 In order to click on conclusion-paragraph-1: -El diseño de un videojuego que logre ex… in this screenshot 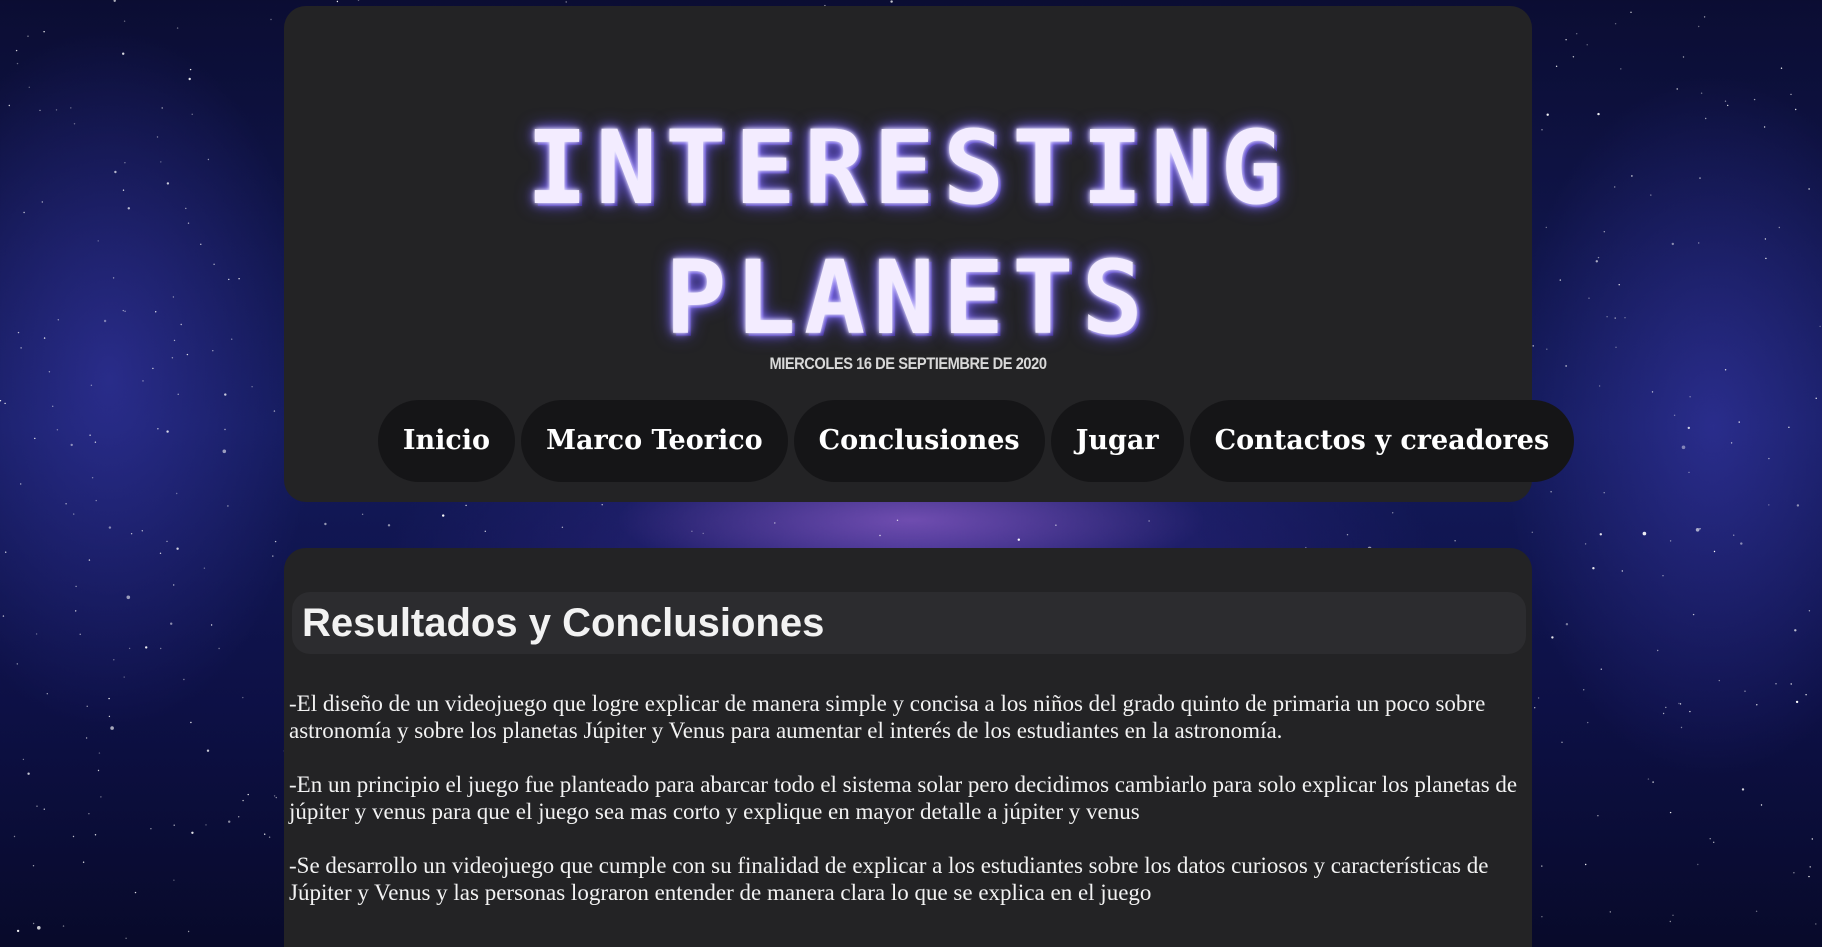, I will do `click(887, 717)`.